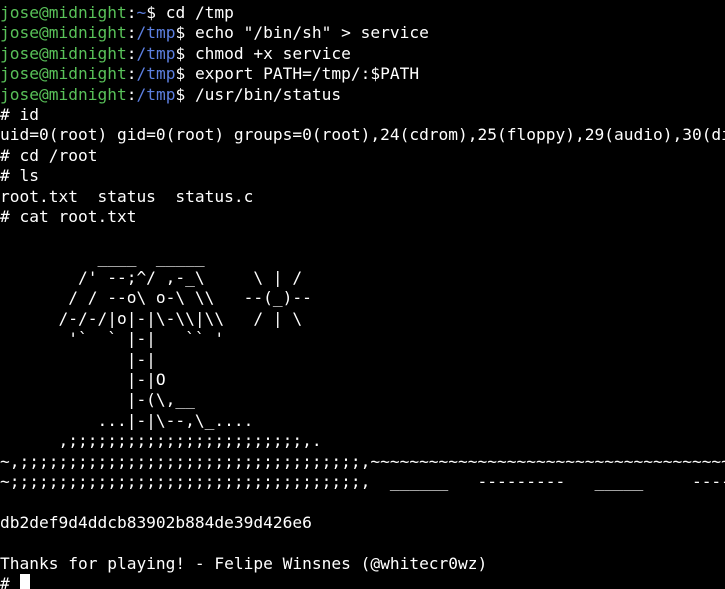 This screenshot has width=725, height=589. What do you see at coordinates (311, 33) in the screenshot?
I see `command-text: echo "/bin/sh" > service` at bounding box center [311, 33].